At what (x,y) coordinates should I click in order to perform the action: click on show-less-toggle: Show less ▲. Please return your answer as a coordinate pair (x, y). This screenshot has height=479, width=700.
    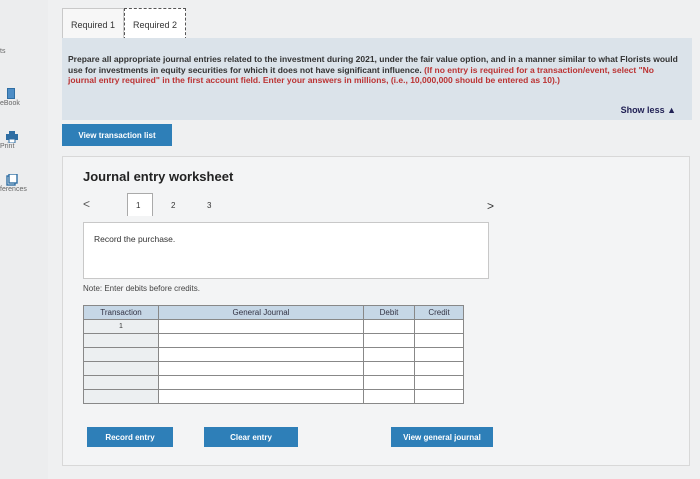
    Looking at the image, I should click on (648, 110).